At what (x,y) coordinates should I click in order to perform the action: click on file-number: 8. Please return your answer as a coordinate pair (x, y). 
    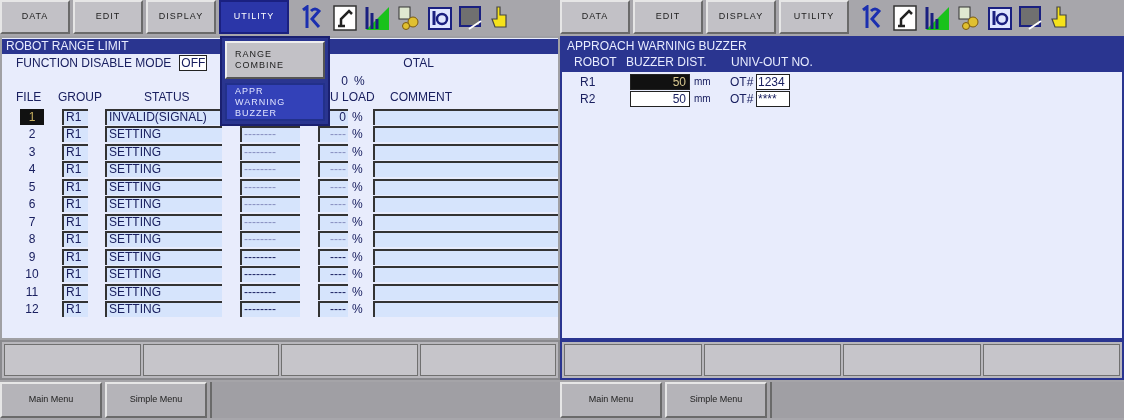
    Looking at the image, I should click on (32, 239).